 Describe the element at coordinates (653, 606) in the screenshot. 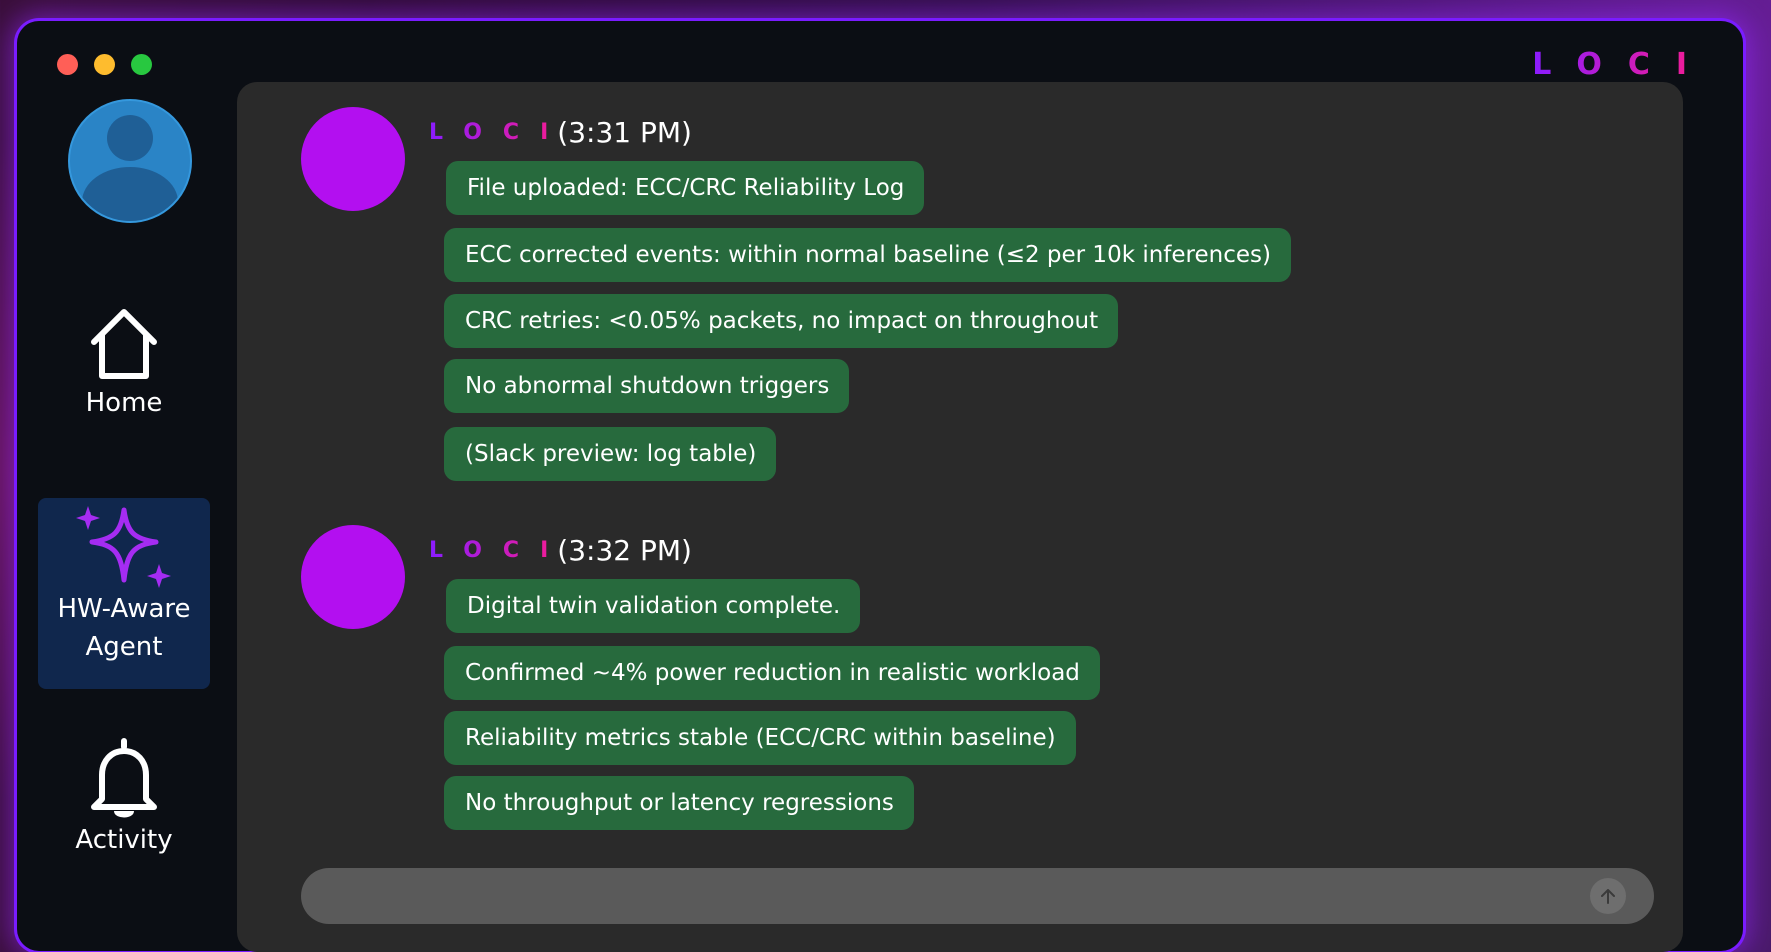

I see `message-bubble: Digital twin validation complete.` at that location.